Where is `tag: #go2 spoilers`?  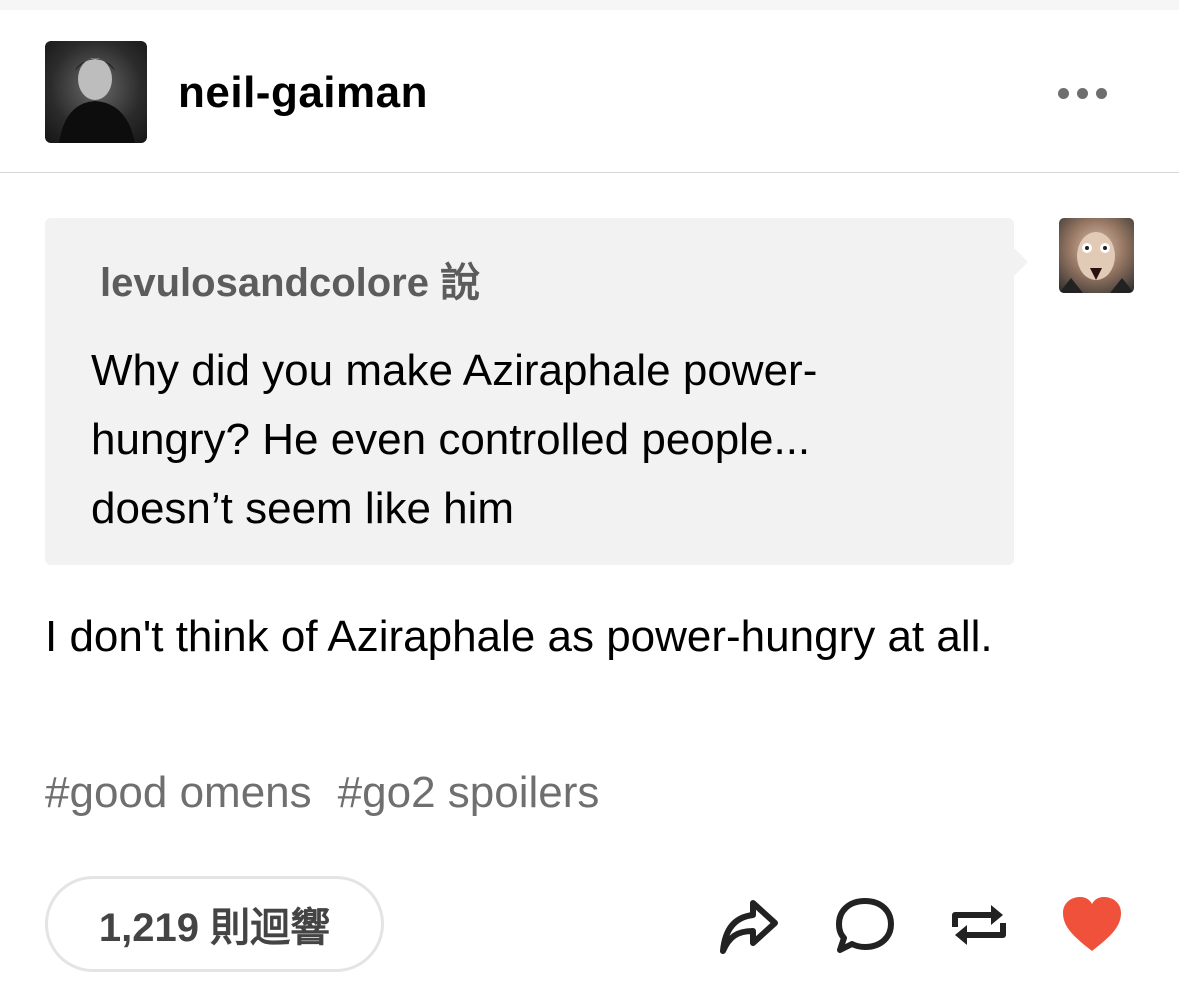
tag: #go2 spoilers is located at coordinates (469, 793).